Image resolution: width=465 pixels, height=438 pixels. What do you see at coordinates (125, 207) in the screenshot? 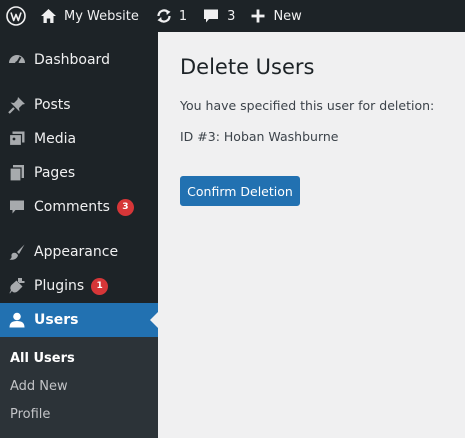
I see `comments-count-badge: 3` at bounding box center [125, 207].